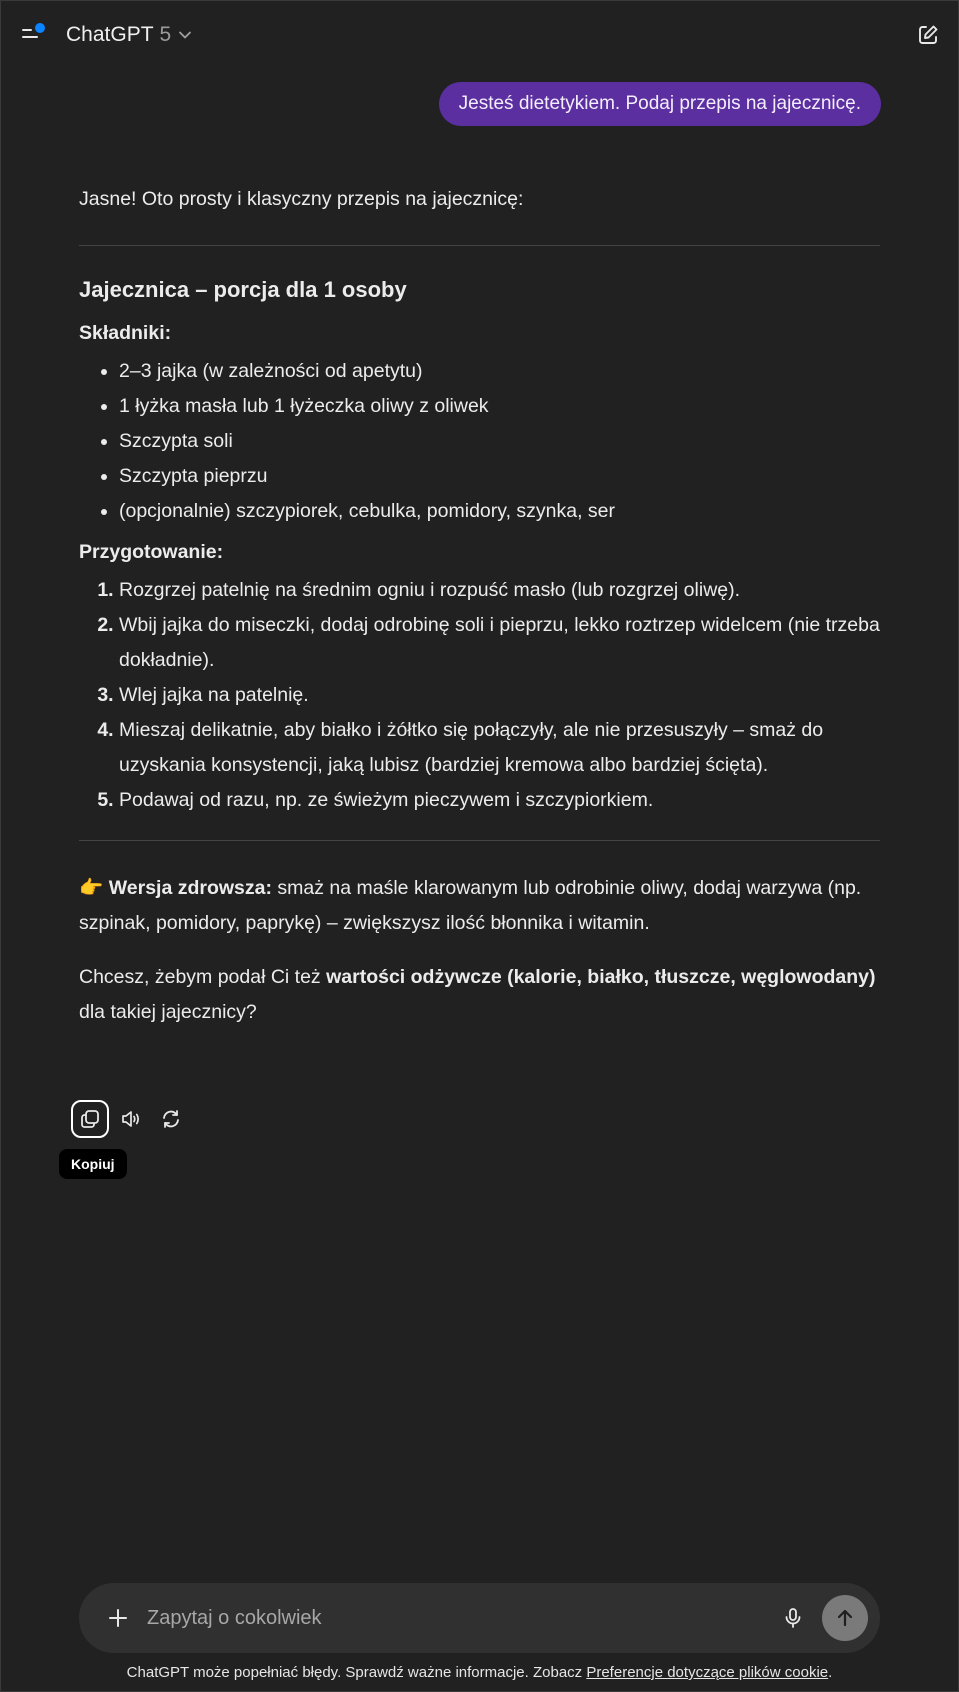 This screenshot has height=1692, width=959. What do you see at coordinates (499, 441) in the screenshot?
I see `list-item: Szczypta soli` at bounding box center [499, 441].